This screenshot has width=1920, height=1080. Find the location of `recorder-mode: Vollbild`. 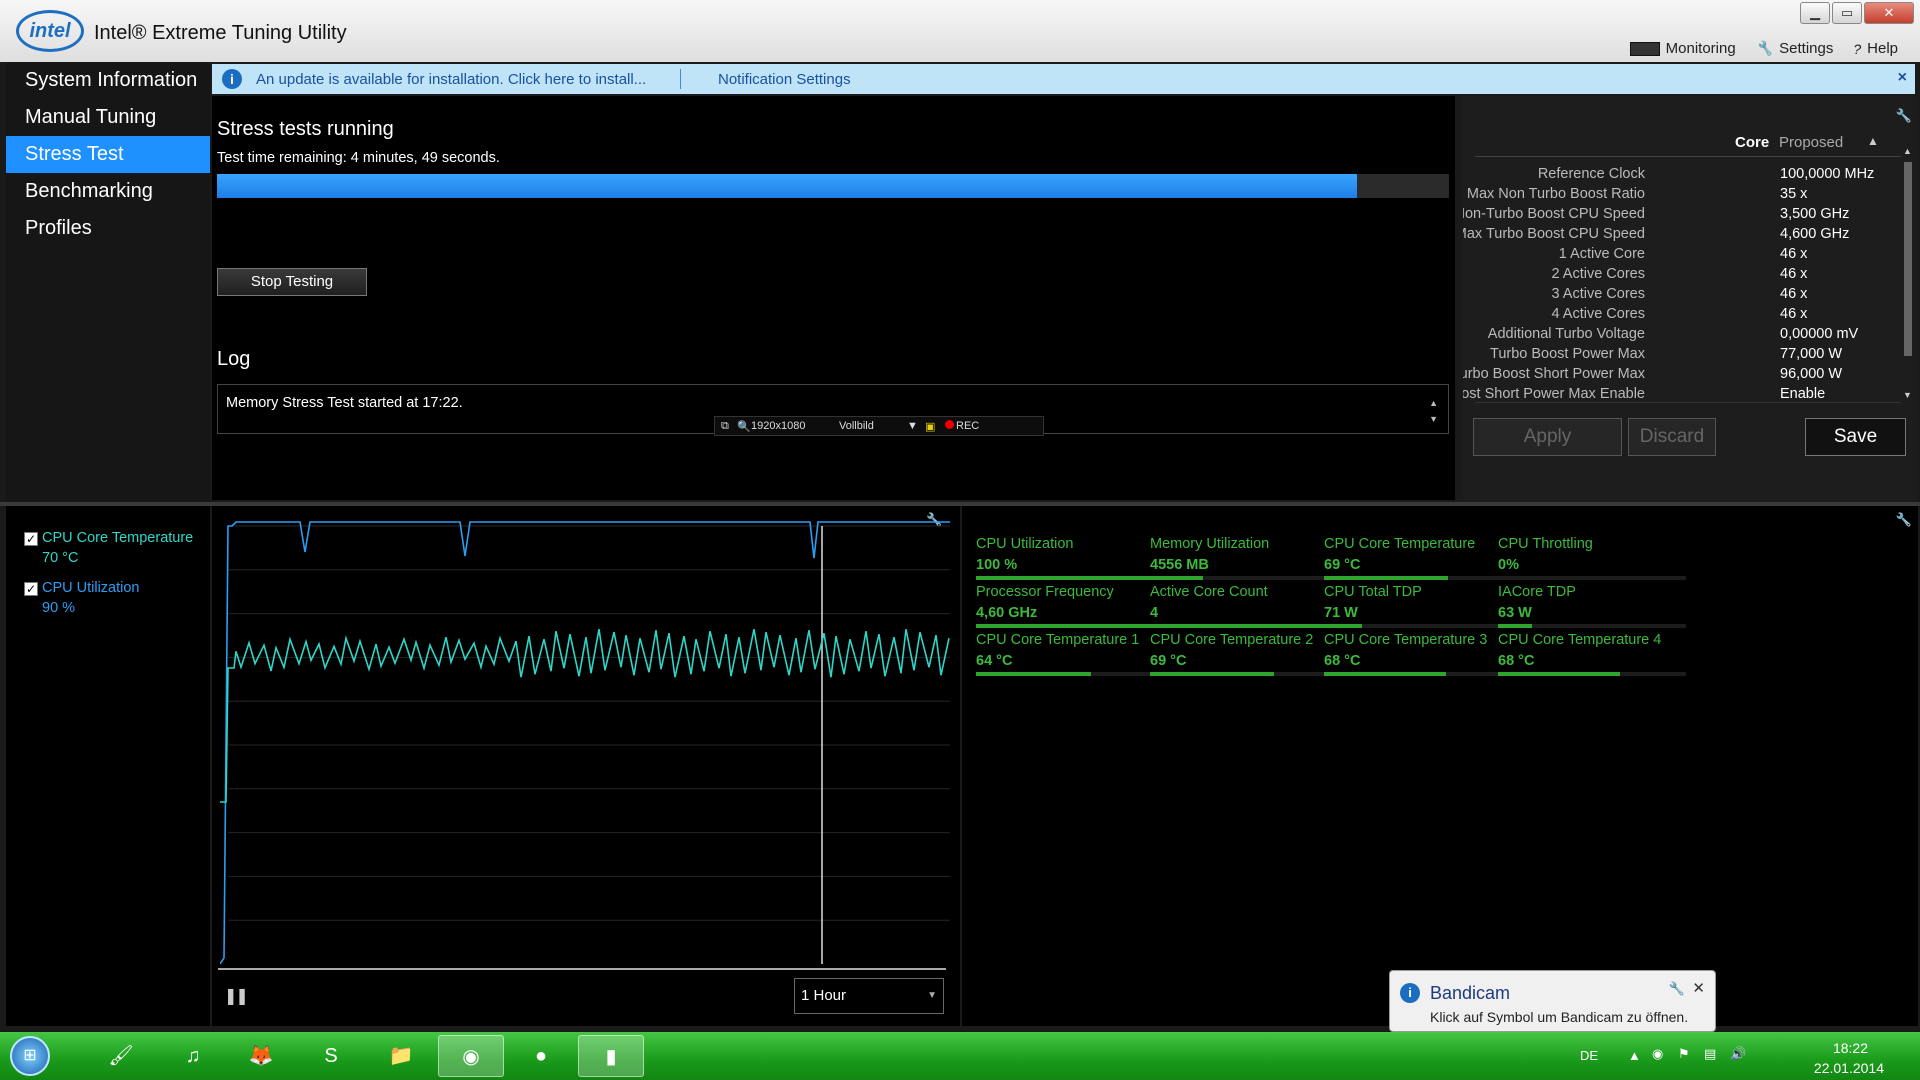

recorder-mode: Vollbild is located at coordinates (856, 426).